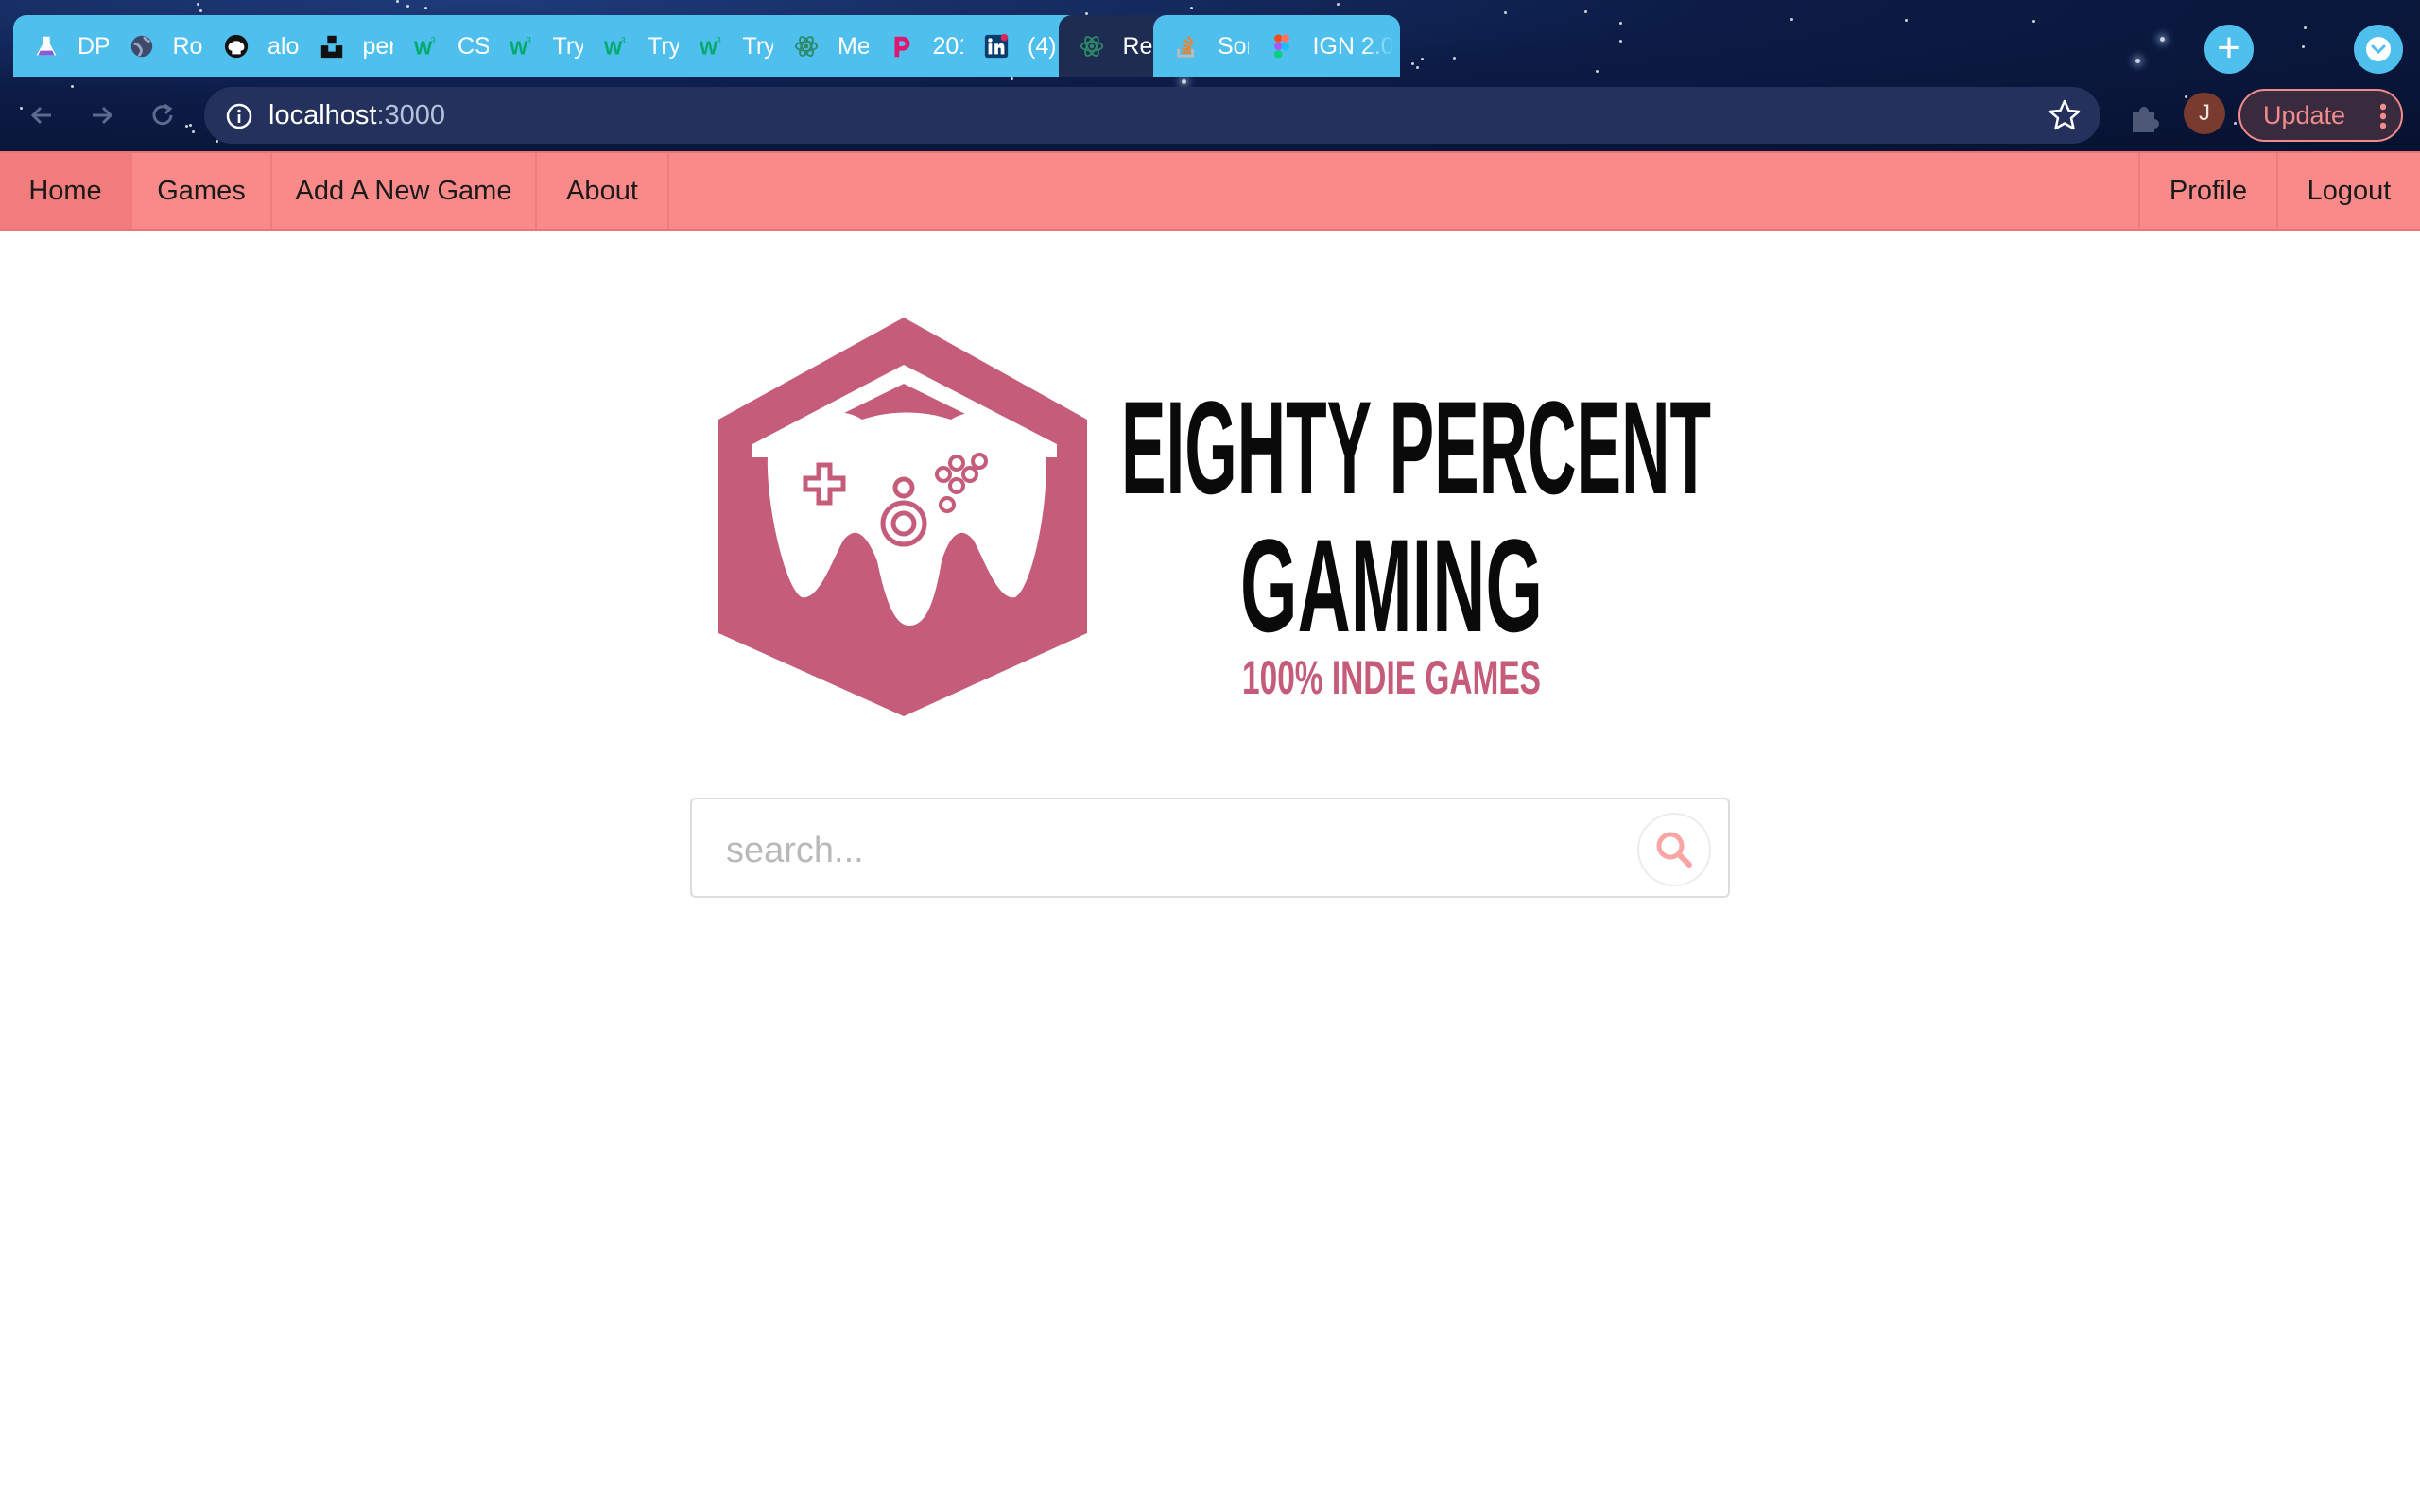  I want to click on search-input, so click(1151, 850).